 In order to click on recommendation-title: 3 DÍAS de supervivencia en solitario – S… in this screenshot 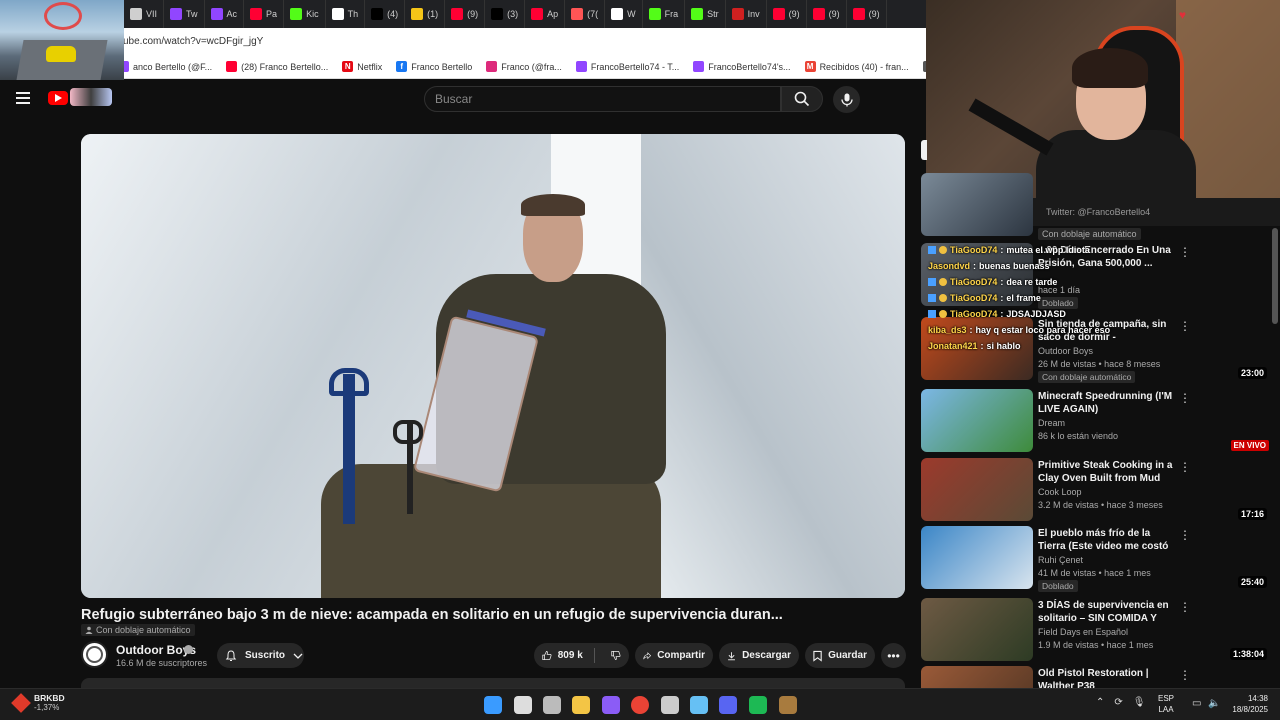, I will do `click(1106, 612)`.